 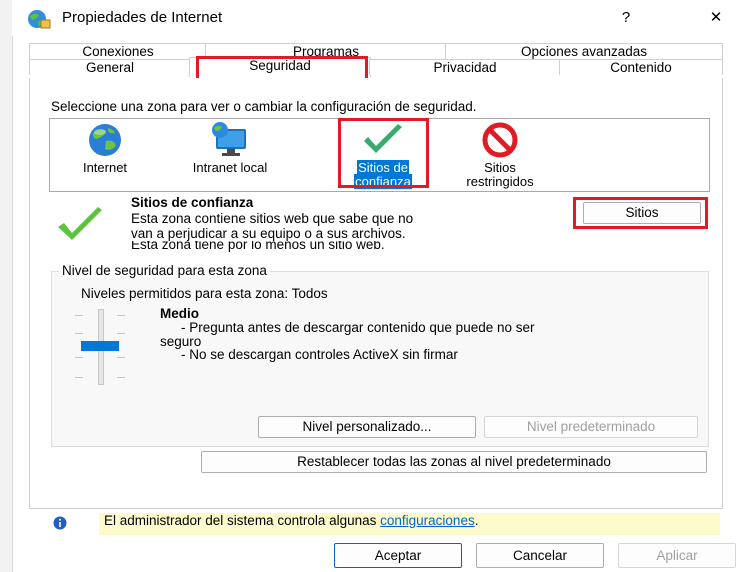 I want to click on intranet-icon, so click(x=230, y=140).